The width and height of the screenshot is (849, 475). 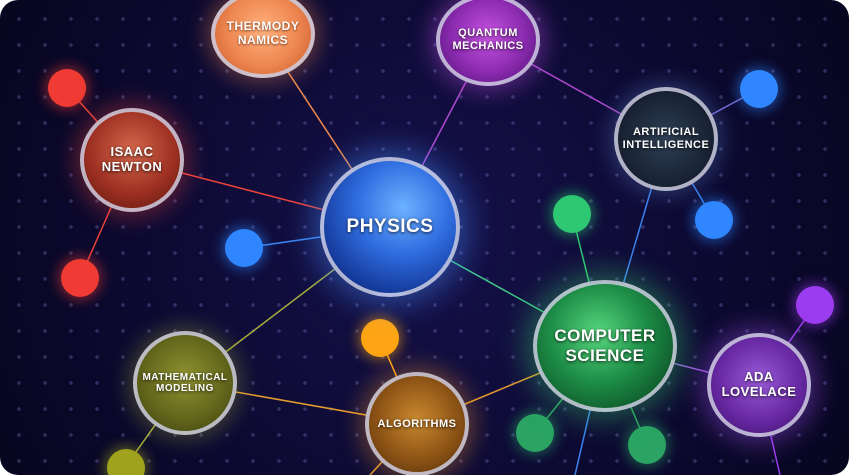 I want to click on node-physics: PHYSICS, so click(x=390, y=227).